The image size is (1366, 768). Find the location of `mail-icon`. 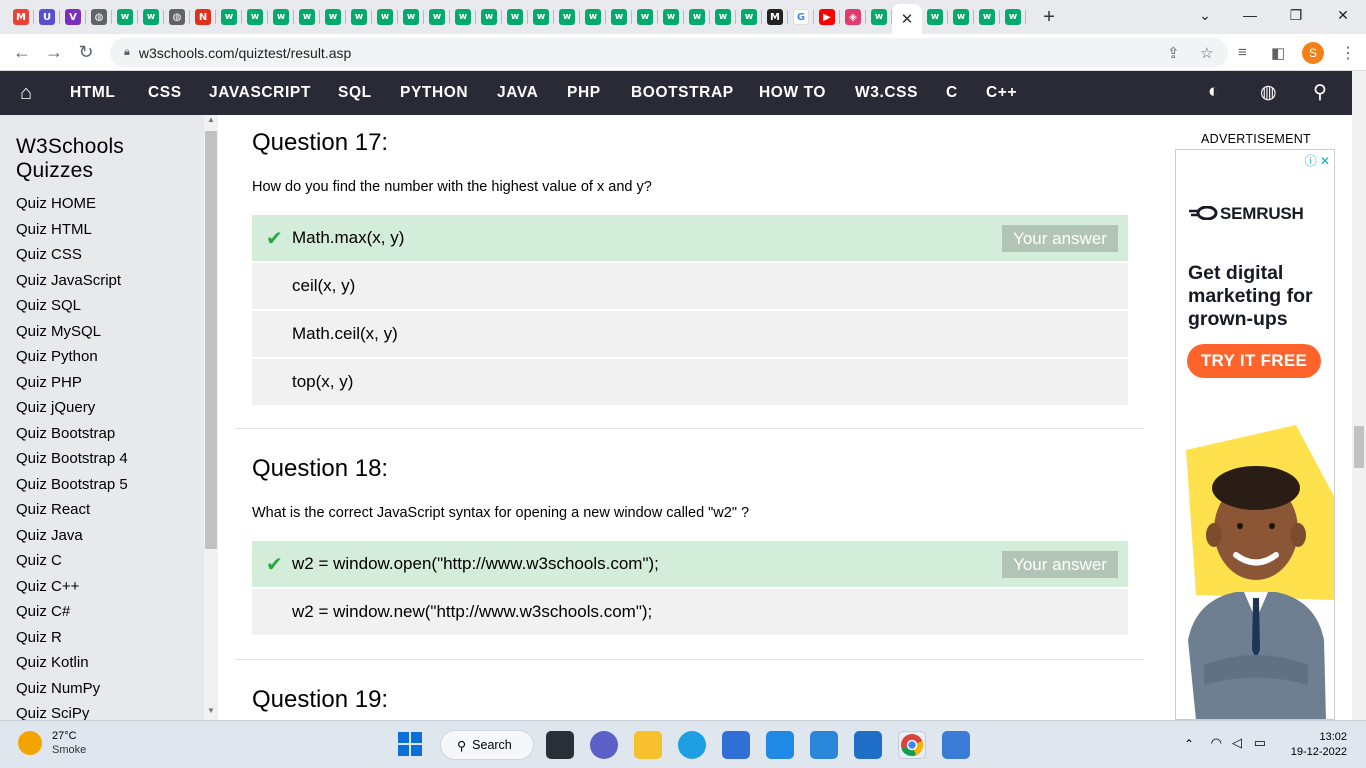

mail-icon is located at coordinates (868, 745).